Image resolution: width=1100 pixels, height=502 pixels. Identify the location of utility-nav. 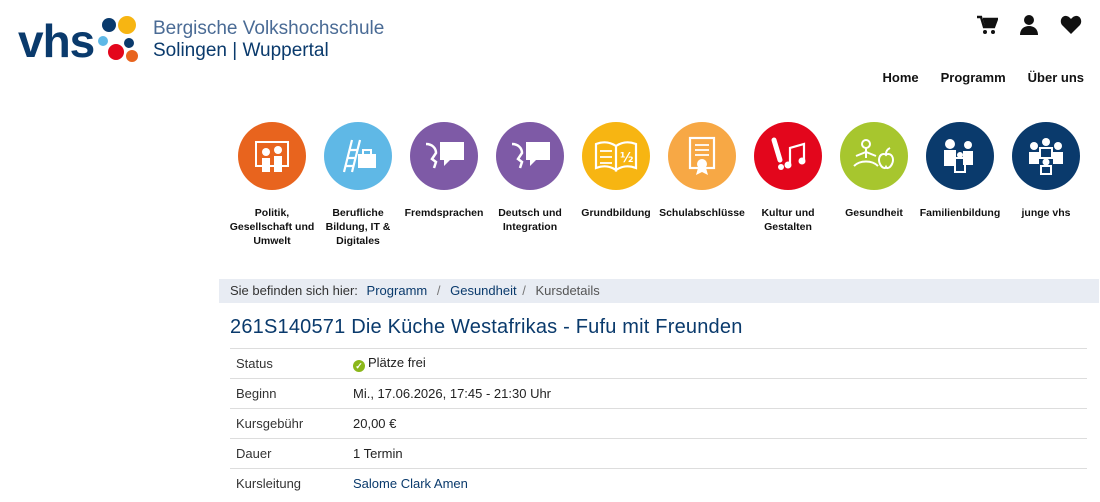
(1029, 25).